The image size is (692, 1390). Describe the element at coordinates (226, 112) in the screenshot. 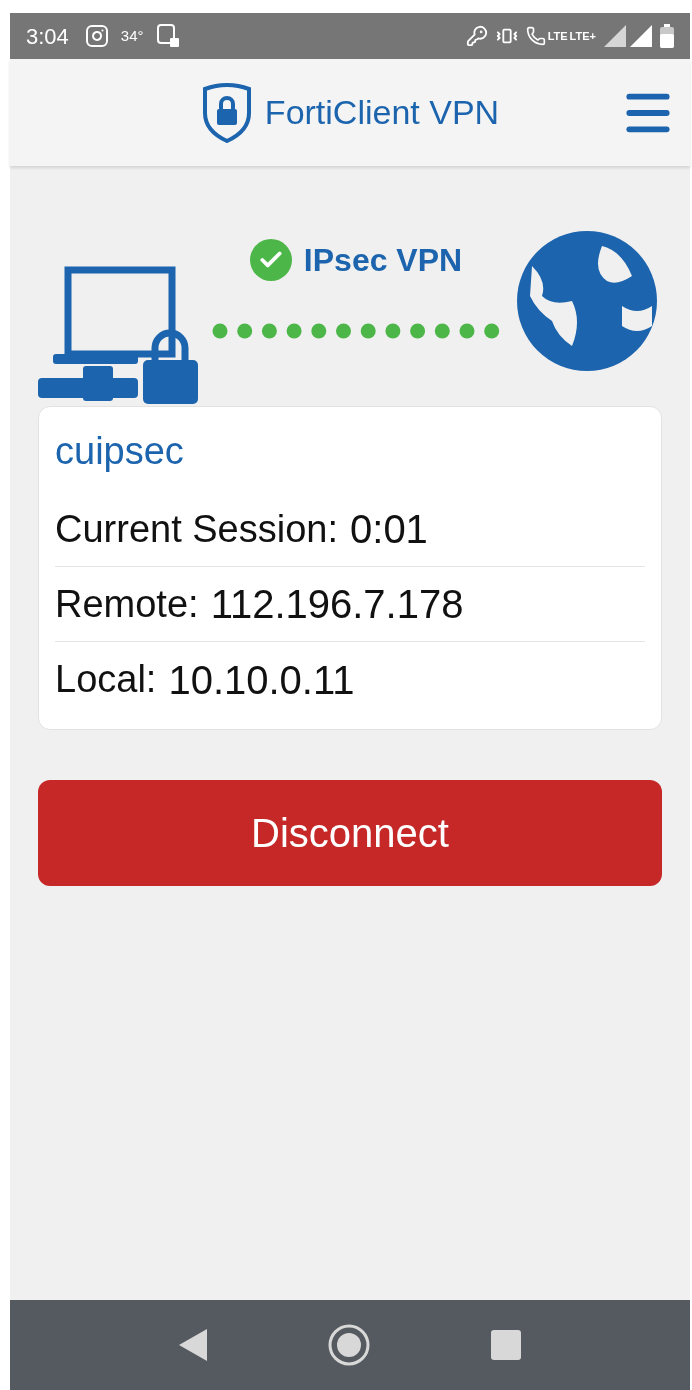

I see `shield-lock-icon` at that location.